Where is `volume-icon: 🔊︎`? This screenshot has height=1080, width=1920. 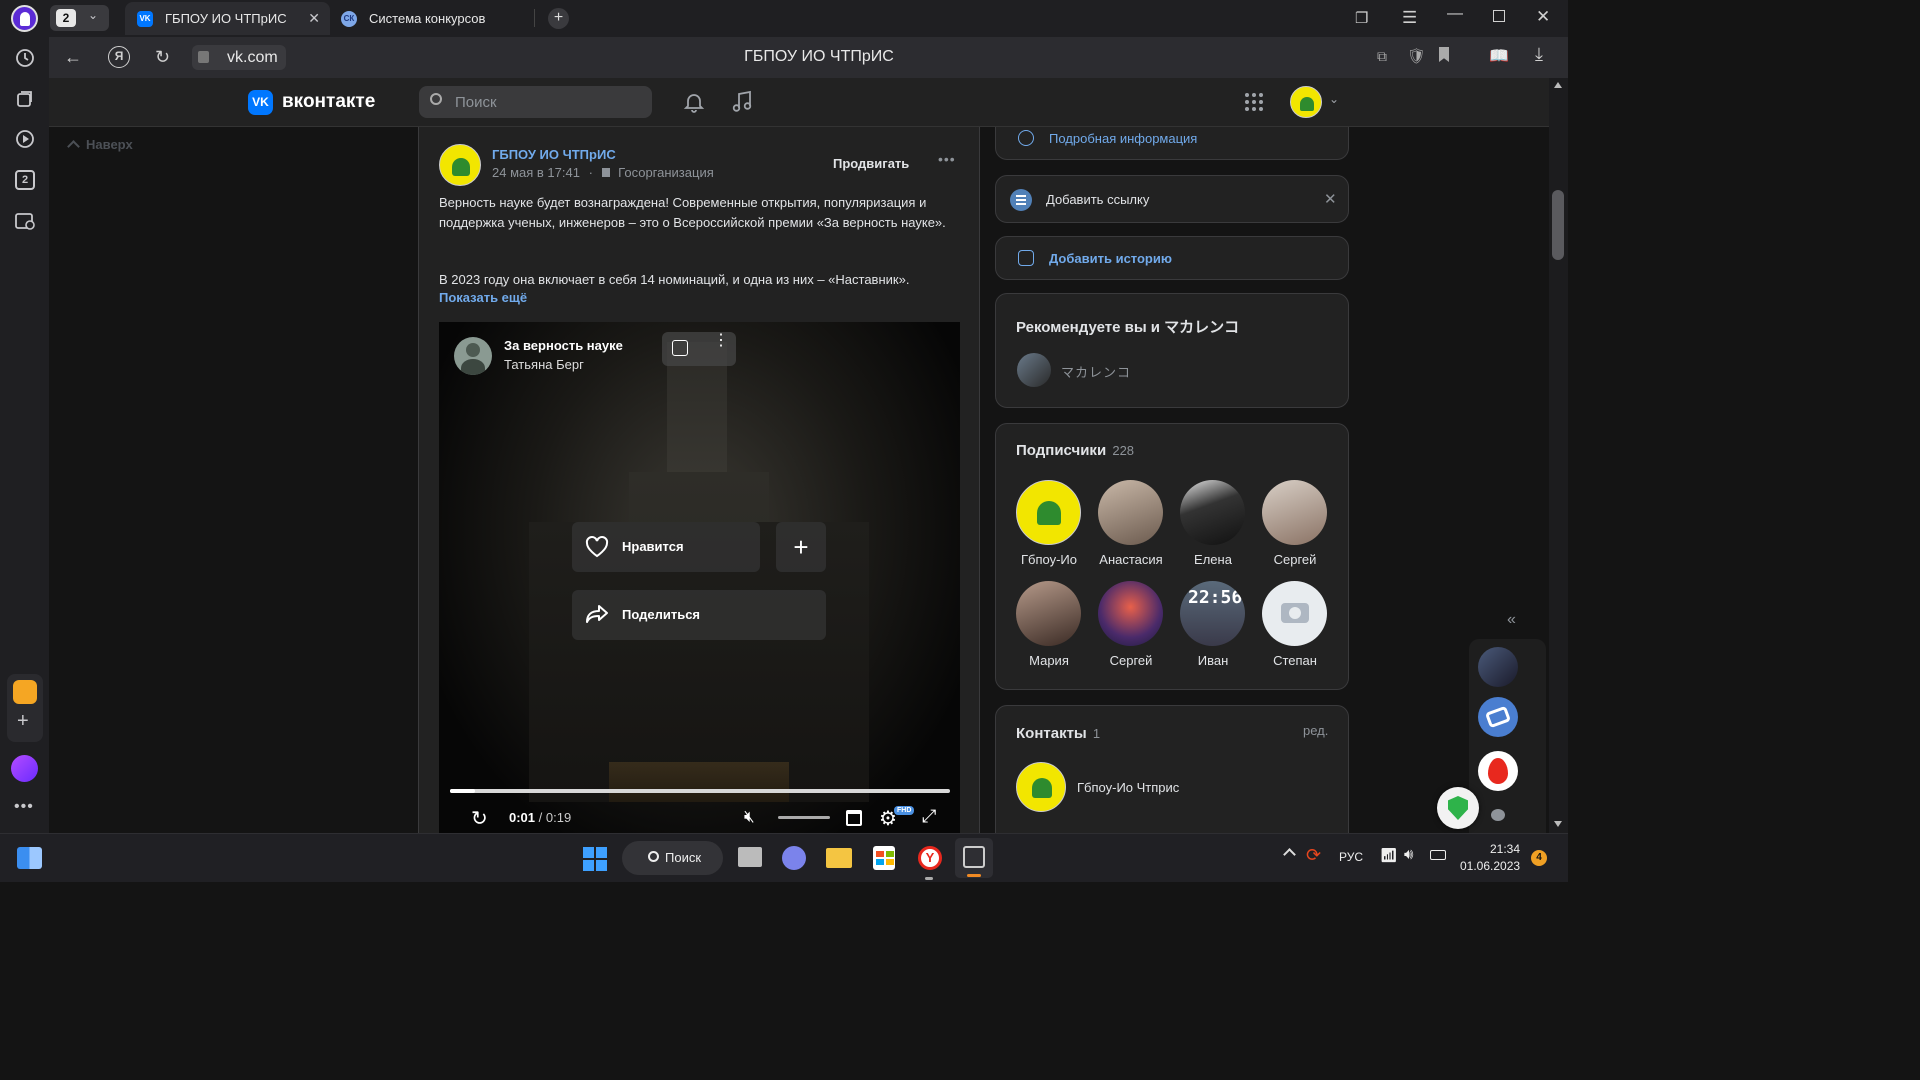
volume-icon: 🔊︎ is located at coordinates (1408, 854).